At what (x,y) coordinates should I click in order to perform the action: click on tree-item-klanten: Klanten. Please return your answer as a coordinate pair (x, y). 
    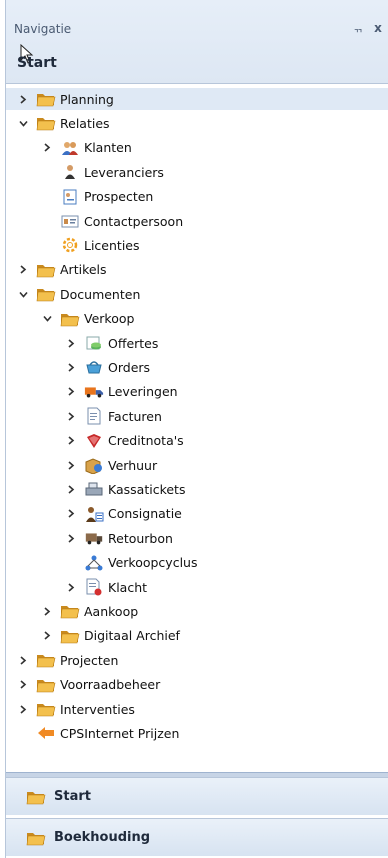
    Looking at the image, I should click on (197, 148).